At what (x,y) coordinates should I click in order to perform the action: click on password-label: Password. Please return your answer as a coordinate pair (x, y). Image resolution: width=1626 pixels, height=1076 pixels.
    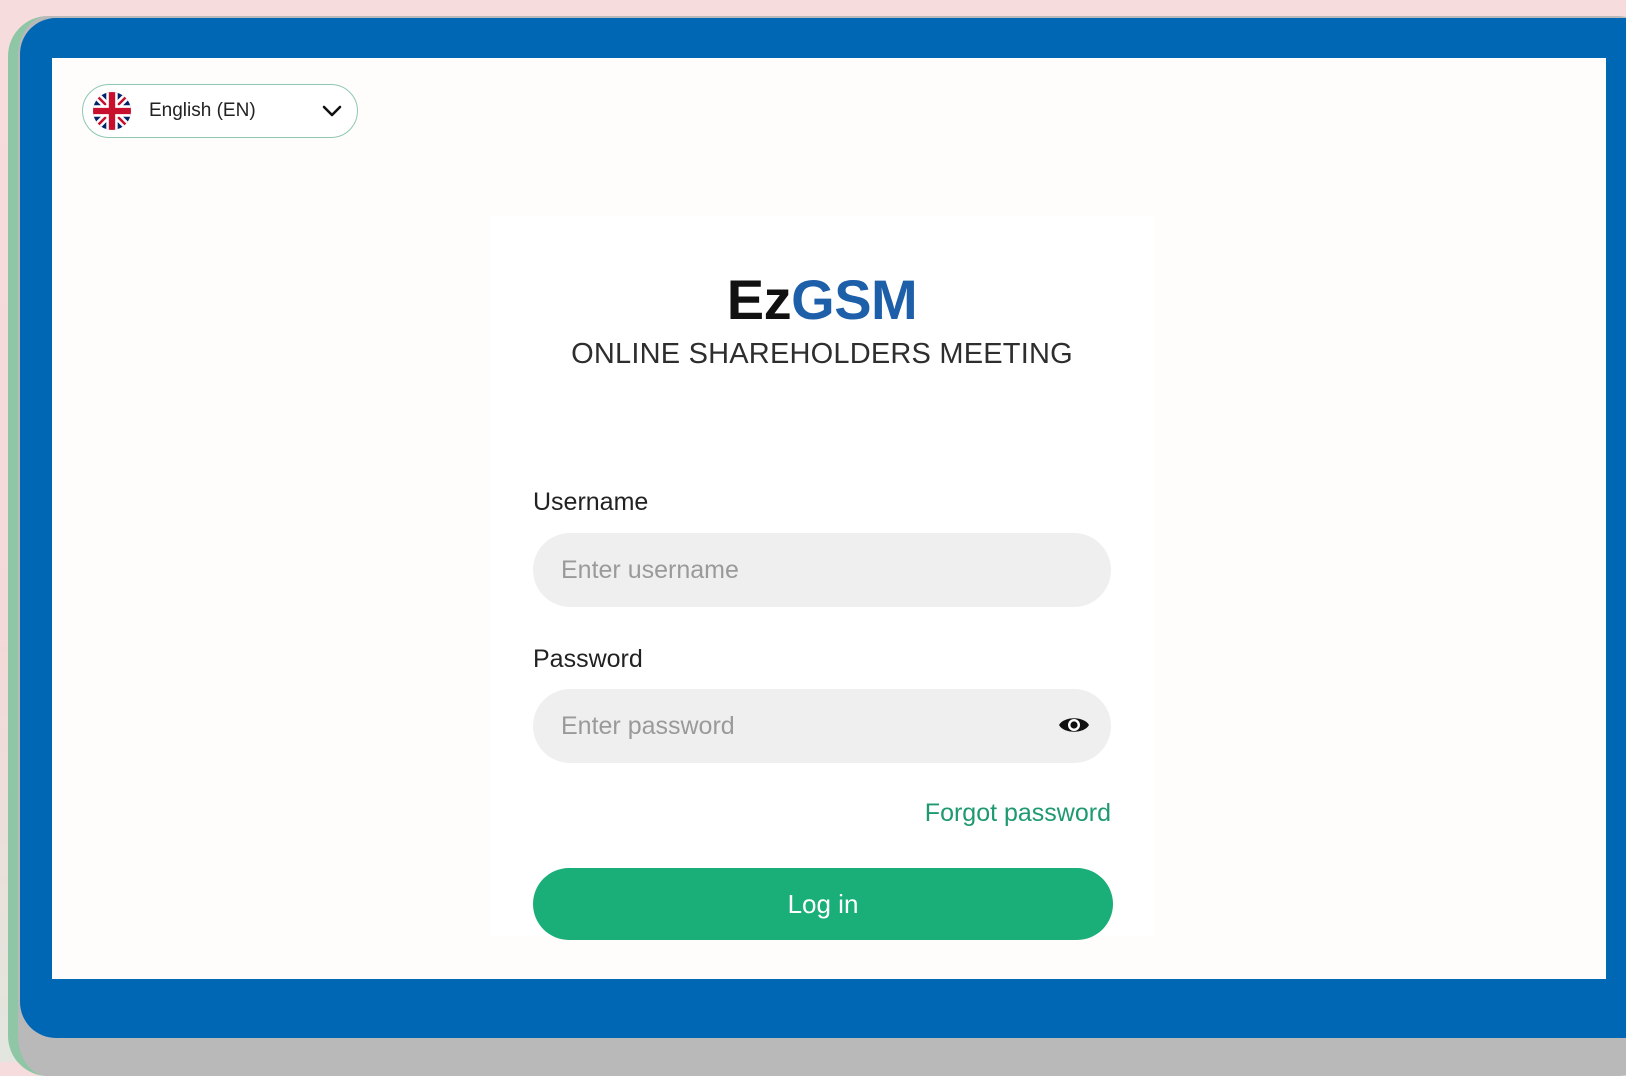
    Looking at the image, I should click on (588, 659).